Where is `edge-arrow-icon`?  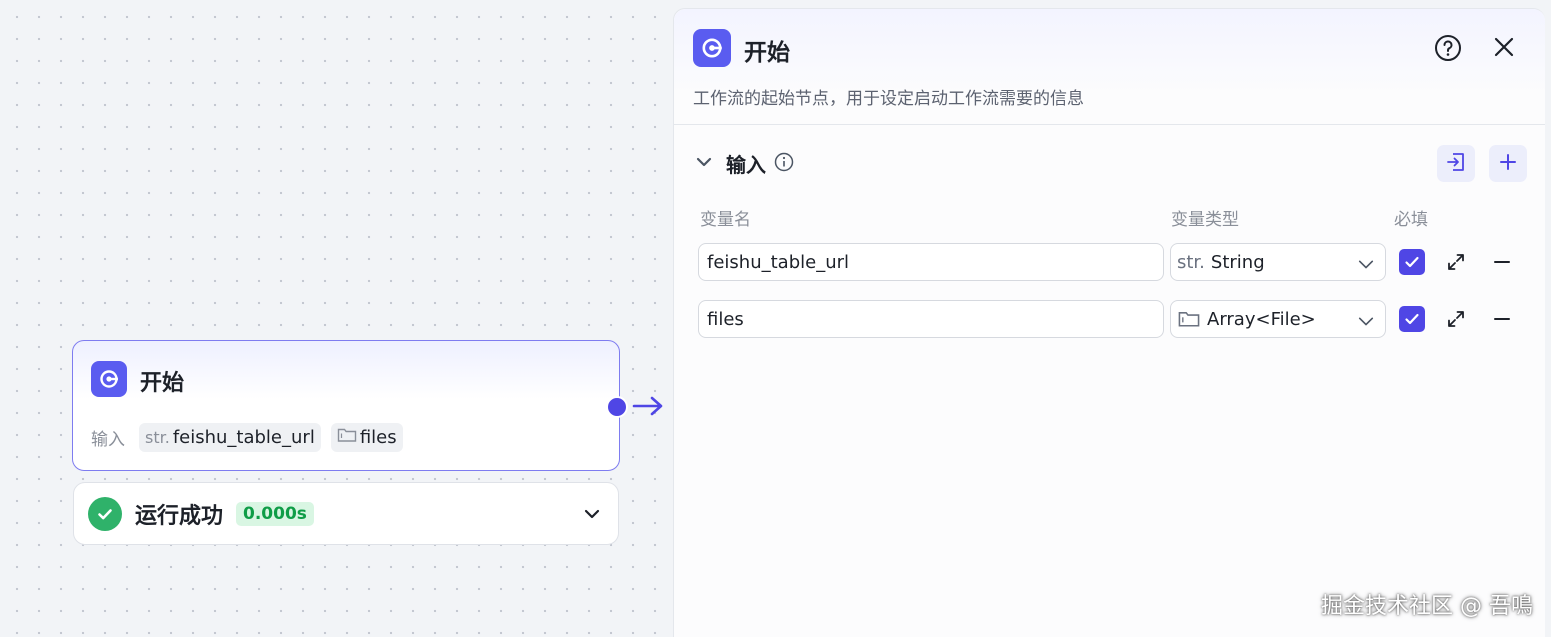 edge-arrow-icon is located at coordinates (647, 406).